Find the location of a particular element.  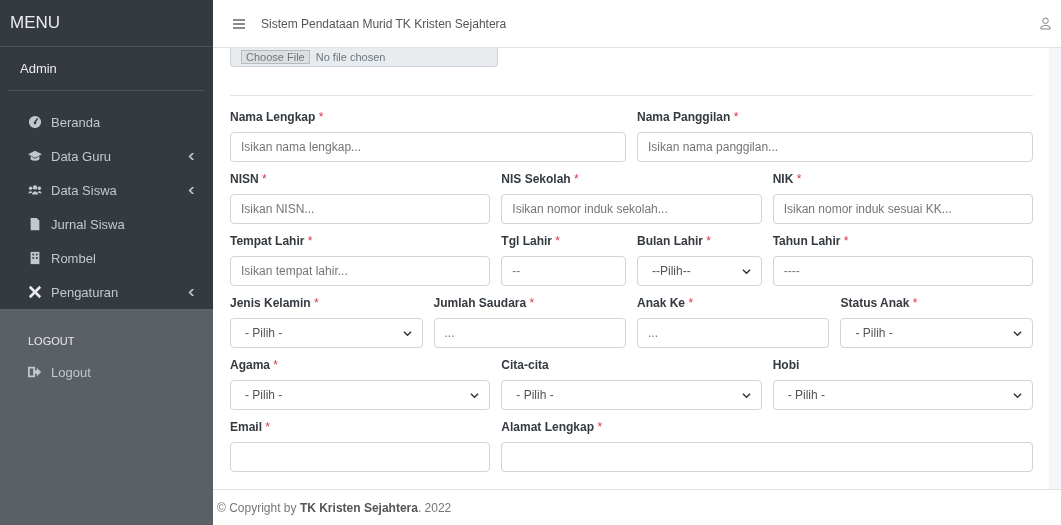

field-label: Agama * is located at coordinates (255, 365).